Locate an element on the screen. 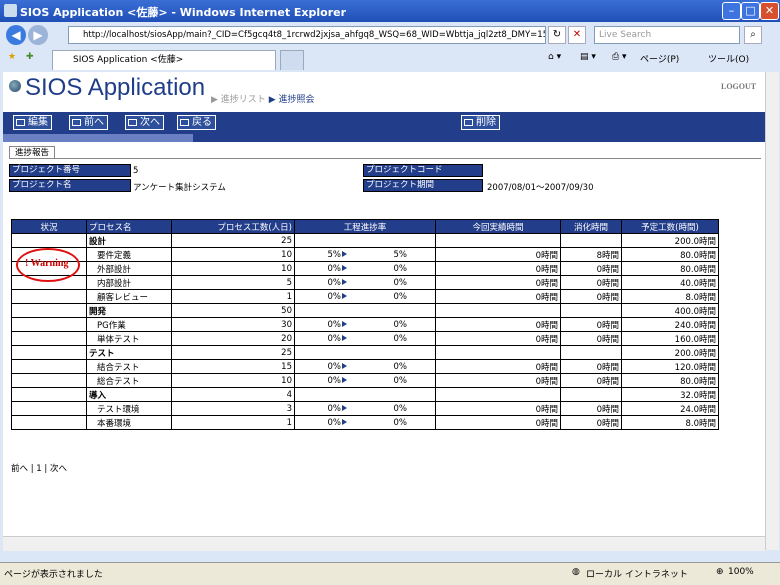 The width and height of the screenshot is (780, 585). favorites-star-icon: ★ is located at coordinates (12, 57).